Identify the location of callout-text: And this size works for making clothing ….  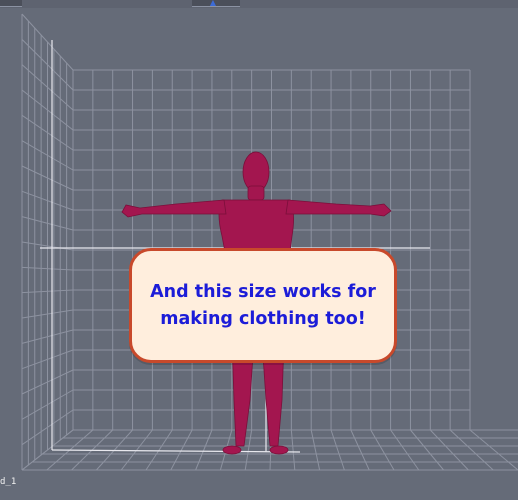
(263, 305).